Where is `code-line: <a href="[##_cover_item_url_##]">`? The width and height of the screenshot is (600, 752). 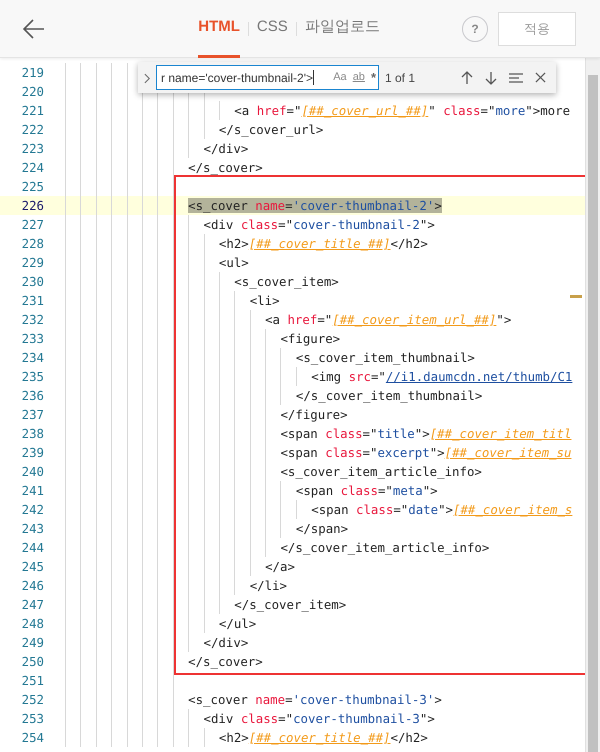
code-line: <a href="[##_cover_item_url_##]"> is located at coordinates (388, 320).